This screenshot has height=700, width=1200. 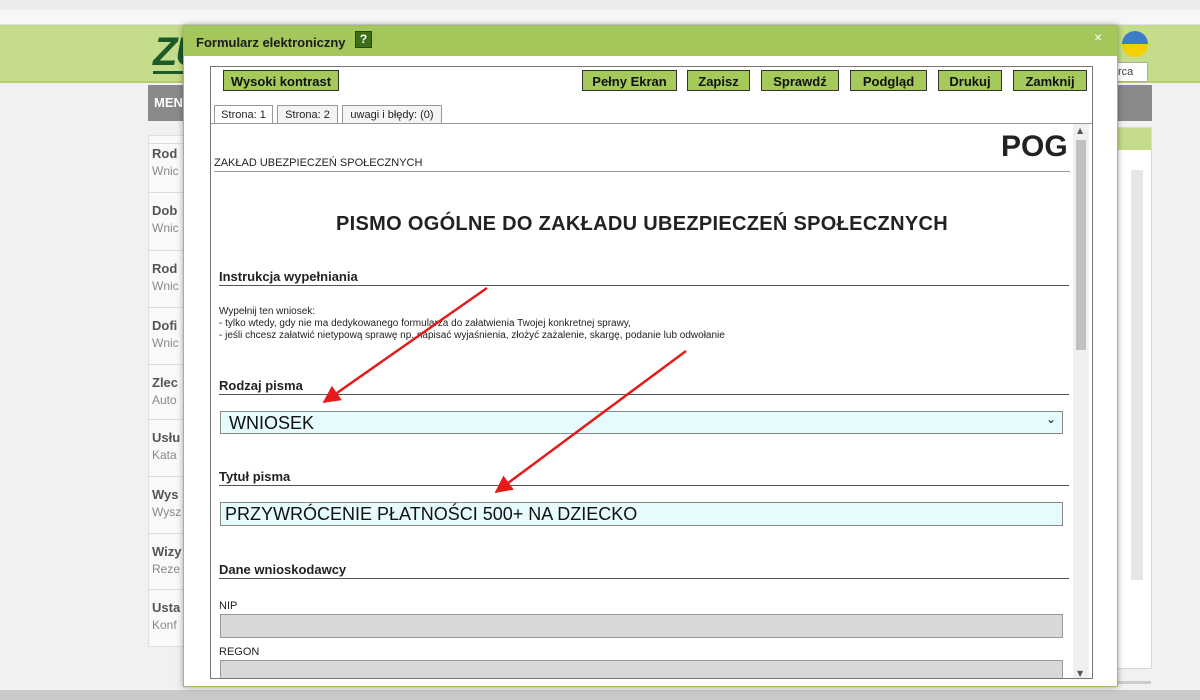 What do you see at coordinates (718, 80) in the screenshot?
I see `save-button: Zapisz` at bounding box center [718, 80].